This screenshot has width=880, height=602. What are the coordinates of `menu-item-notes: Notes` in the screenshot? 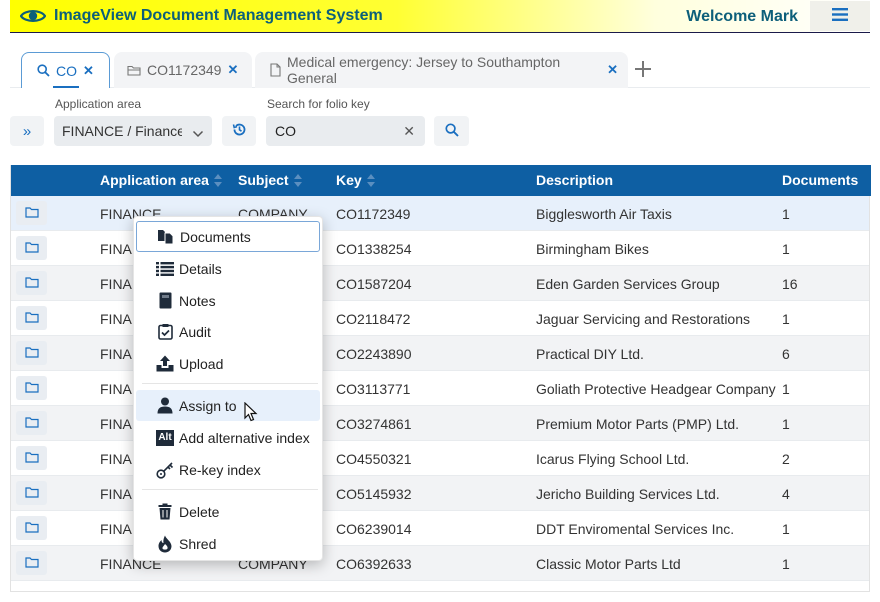 It's located at (228, 300).